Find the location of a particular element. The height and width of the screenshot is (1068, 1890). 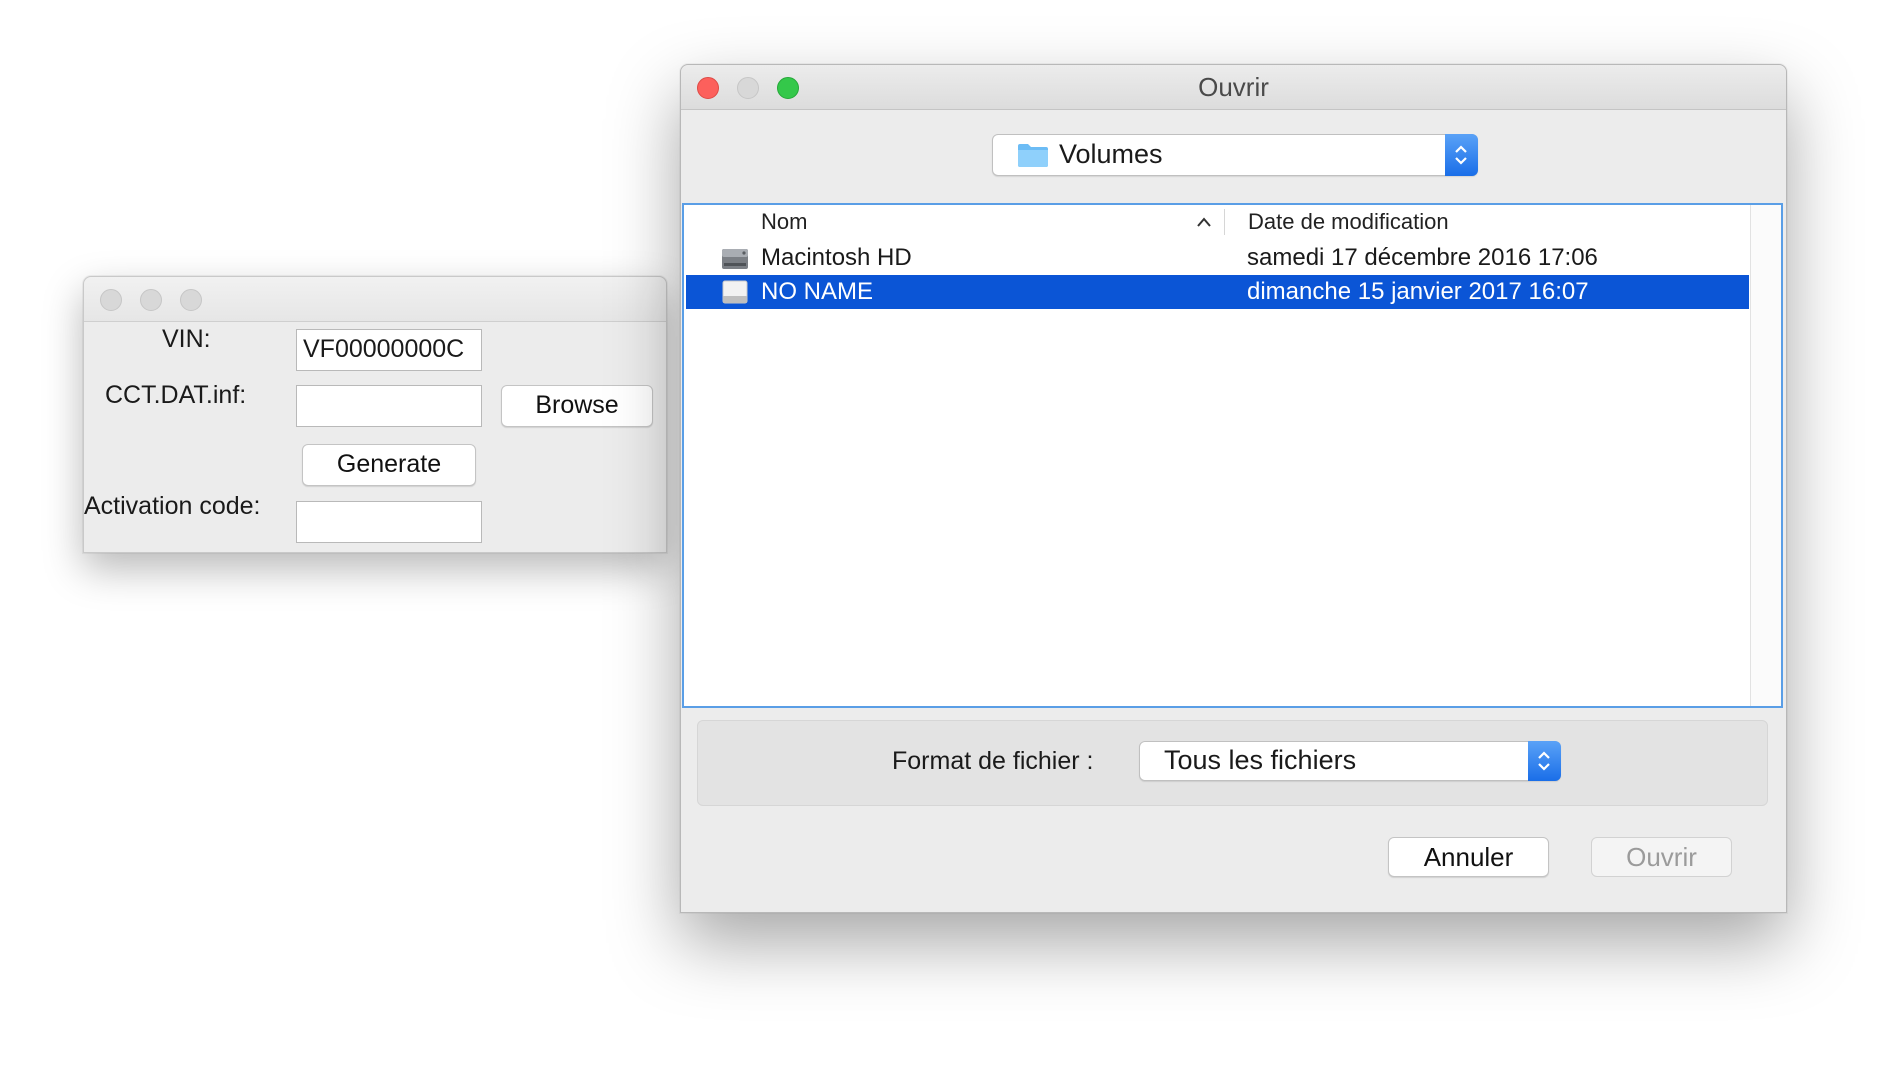

sort-ascending-icon is located at coordinates (1204, 222).